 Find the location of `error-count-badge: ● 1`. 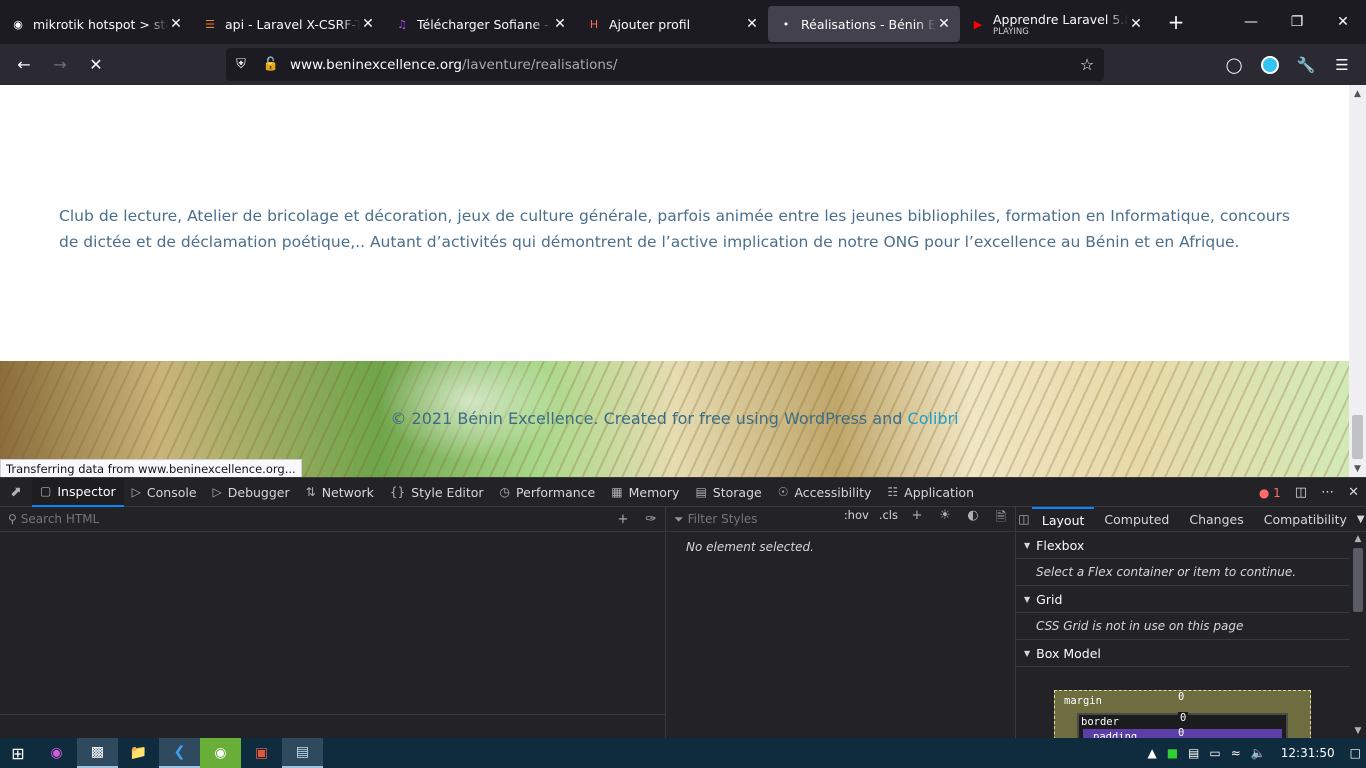

error-count-badge: ● 1 is located at coordinates (1270, 493).